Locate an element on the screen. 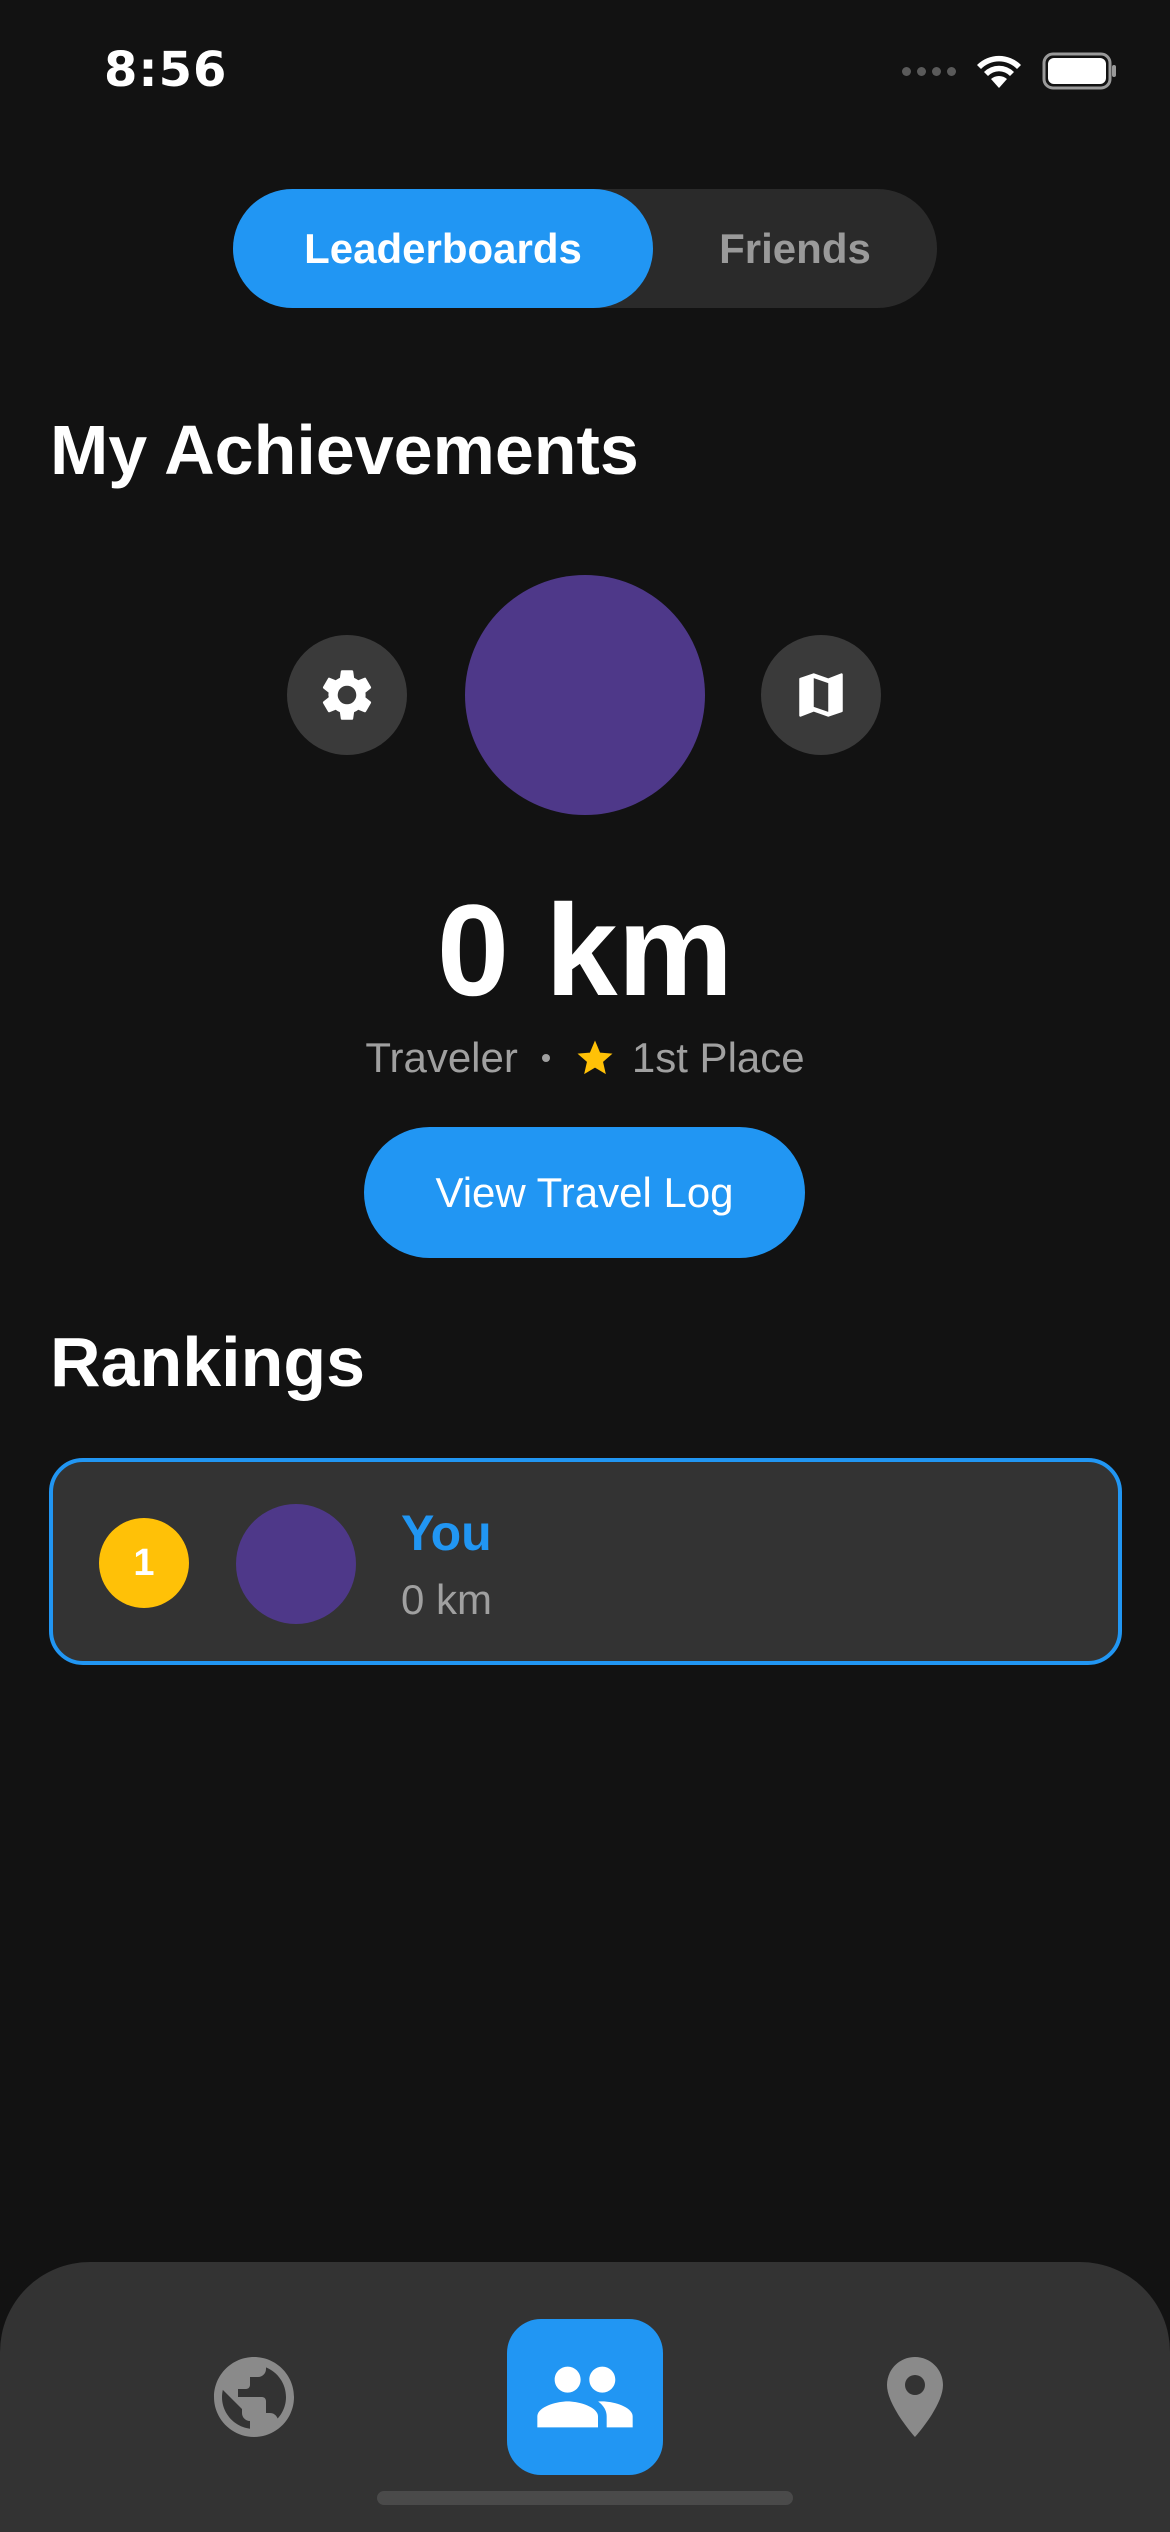  segmented-control: Leaderboards Friends is located at coordinates (585, 248).